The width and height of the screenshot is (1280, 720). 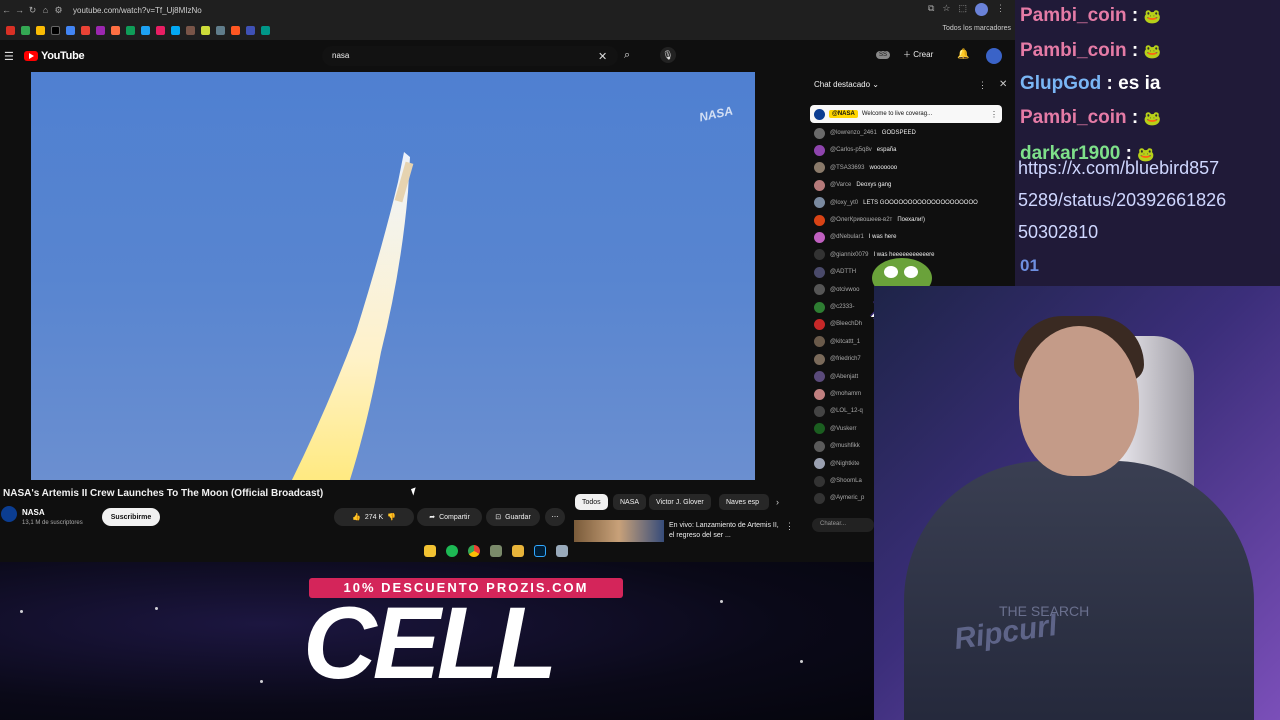 What do you see at coordinates (668, 55) in the screenshot?
I see `microphone-icon: 🎙` at bounding box center [668, 55].